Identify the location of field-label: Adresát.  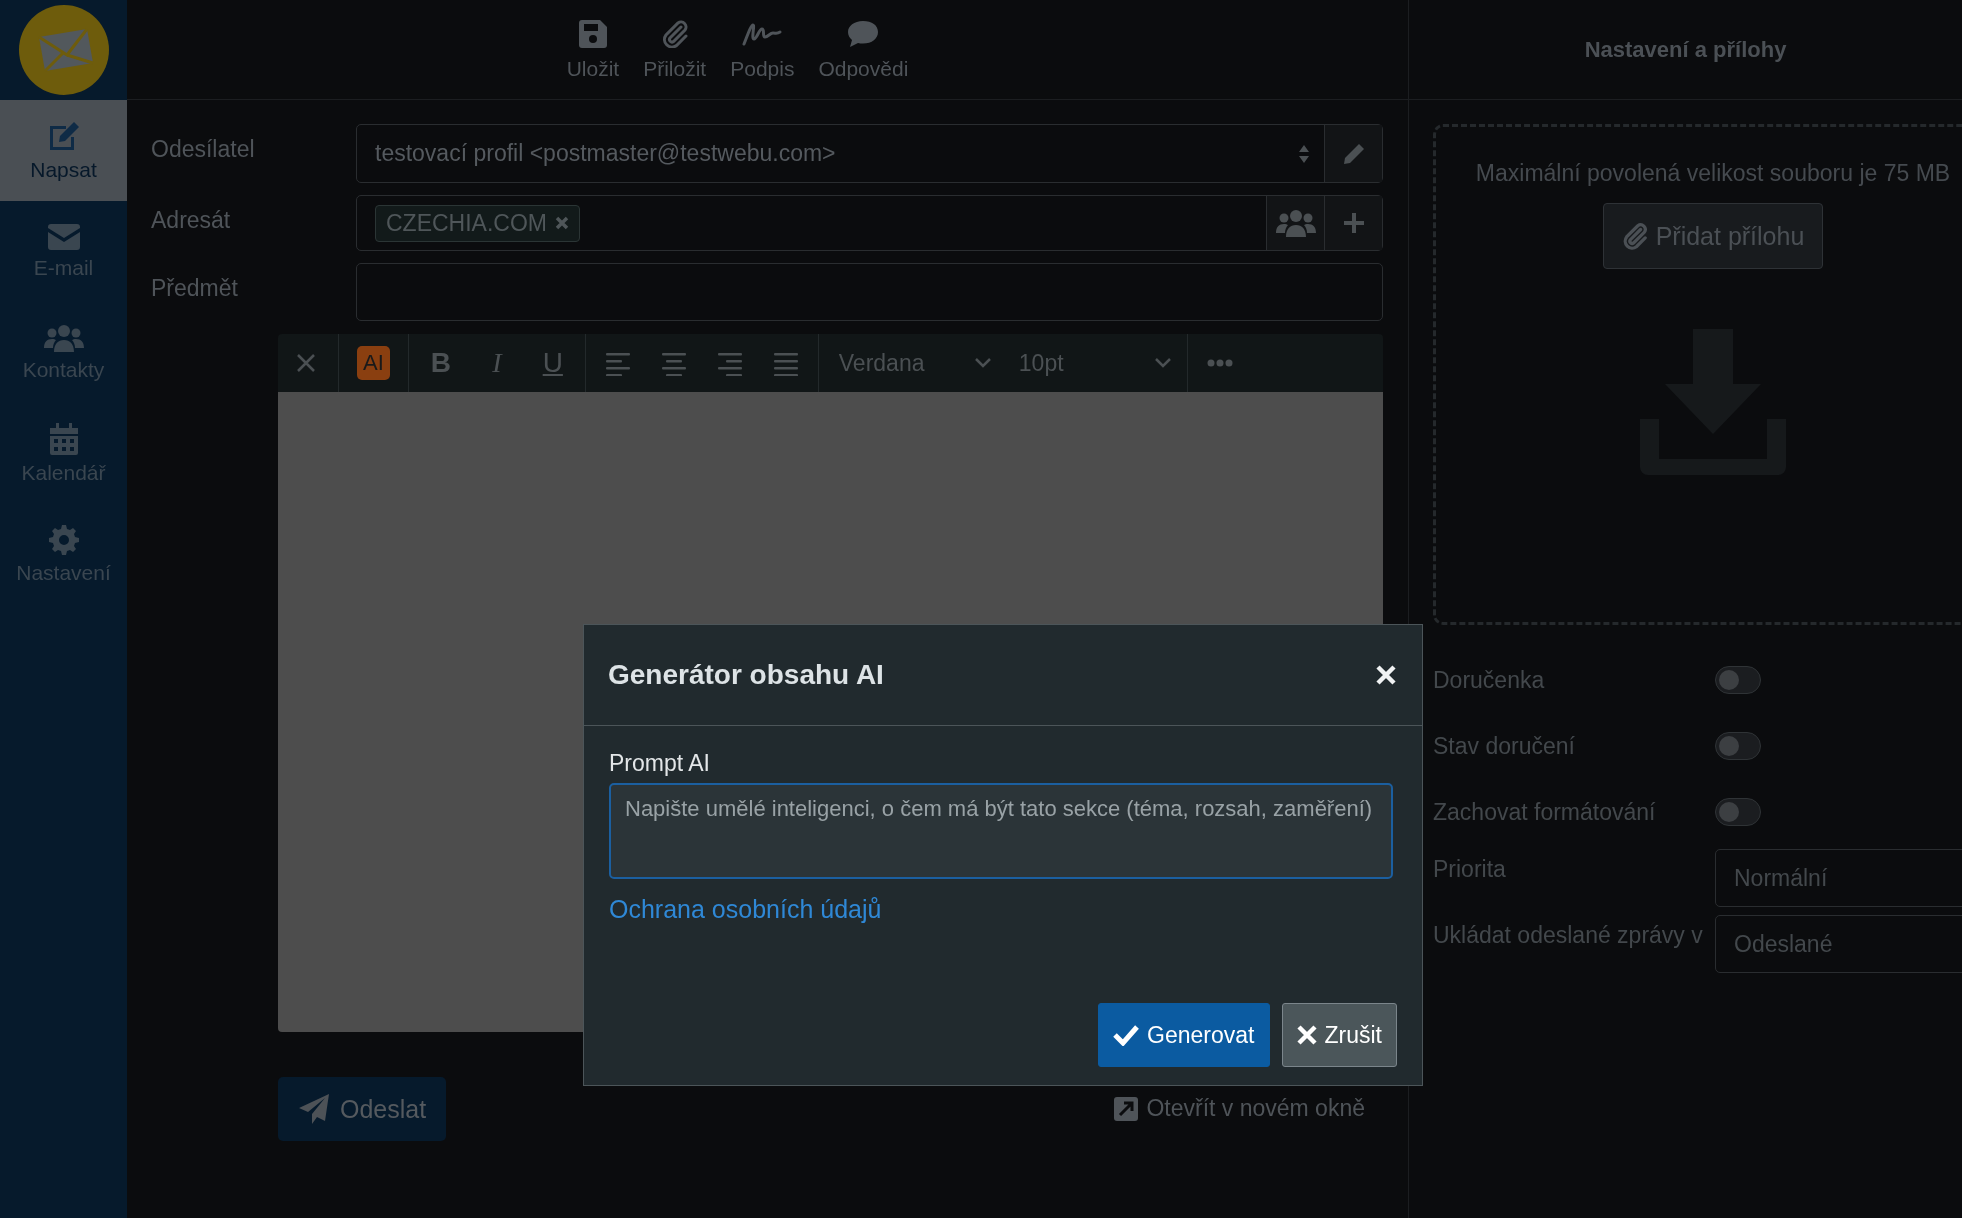
(191, 220).